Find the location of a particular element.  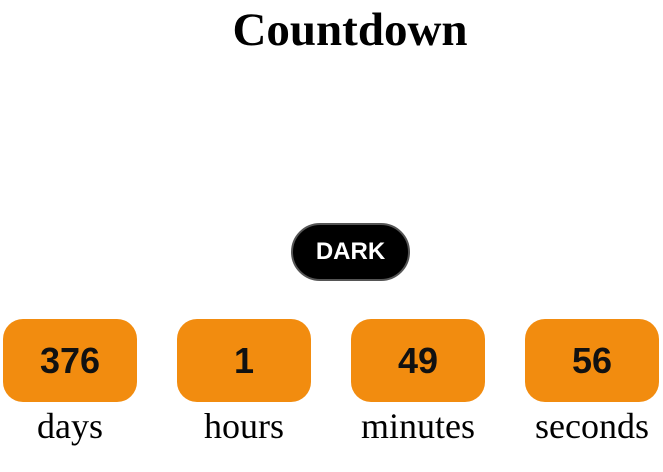

minutes-value: 49 is located at coordinates (418, 360).